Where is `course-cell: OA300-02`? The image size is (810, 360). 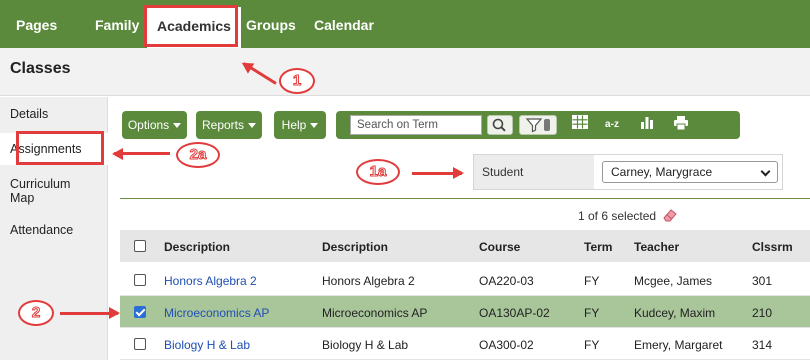
course-cell: OA300-02 is located at coordinates (506, 345).